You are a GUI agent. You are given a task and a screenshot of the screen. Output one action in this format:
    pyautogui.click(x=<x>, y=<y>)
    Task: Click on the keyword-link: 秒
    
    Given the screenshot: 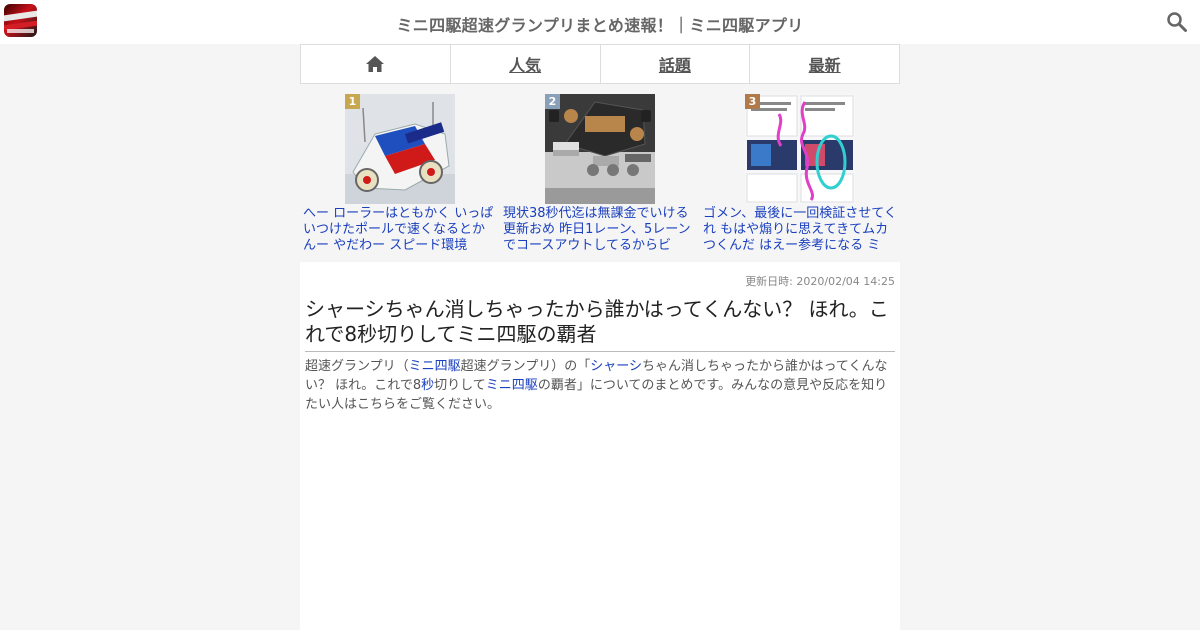 What is the action you would take?
    pyautogui.click(x=427, y=385)
    